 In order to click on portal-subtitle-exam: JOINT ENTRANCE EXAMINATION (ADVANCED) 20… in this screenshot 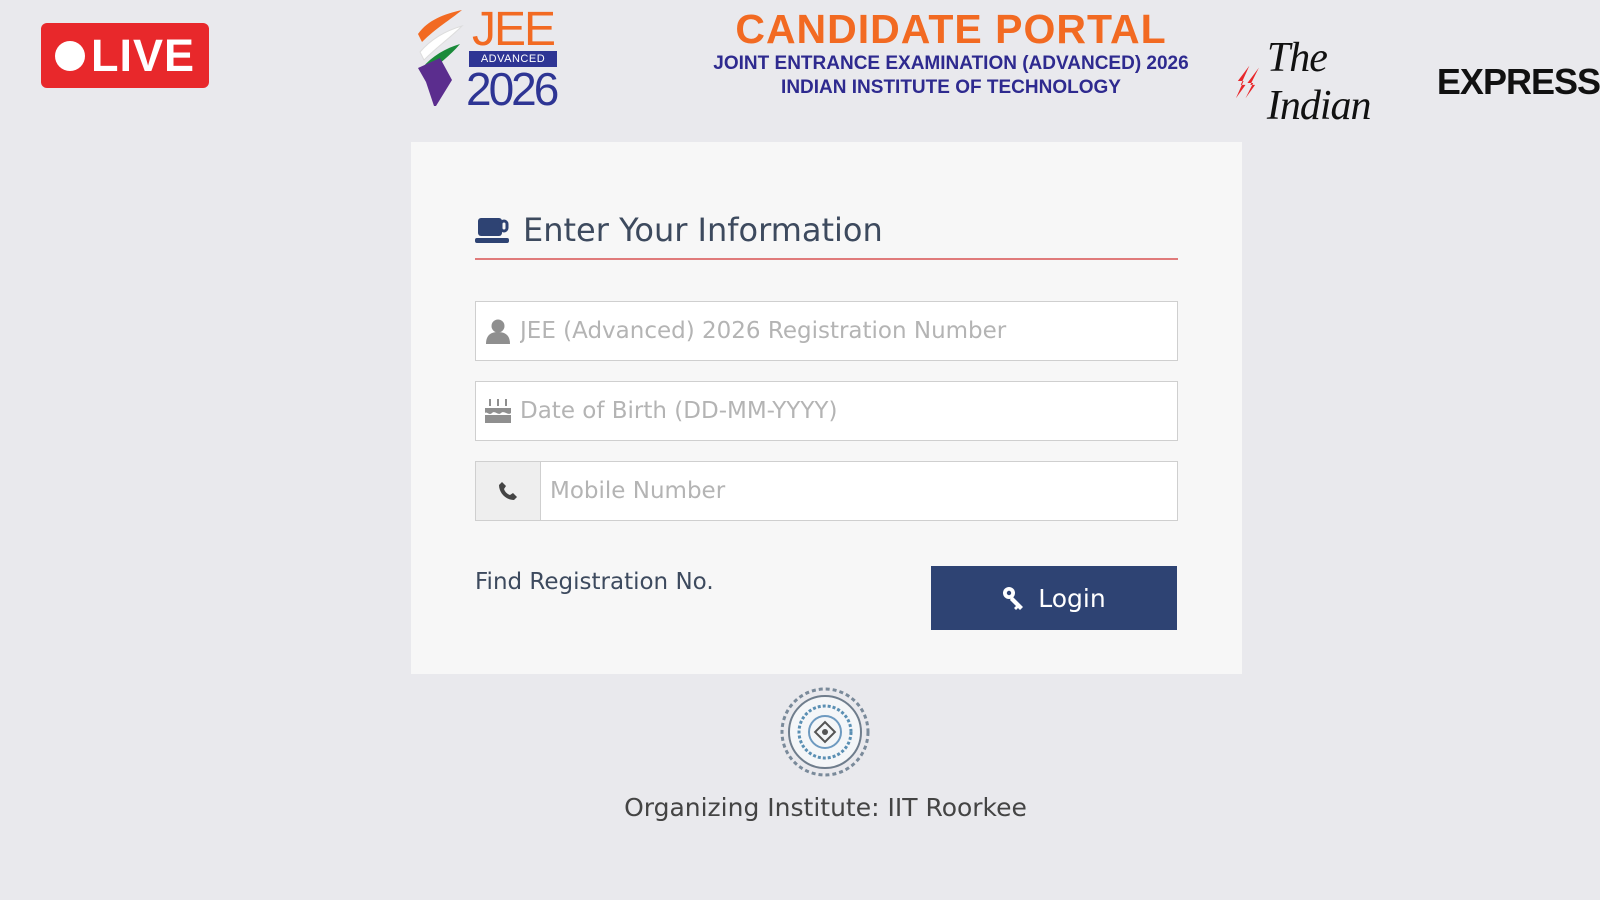, I will do `click(951, 63)`.